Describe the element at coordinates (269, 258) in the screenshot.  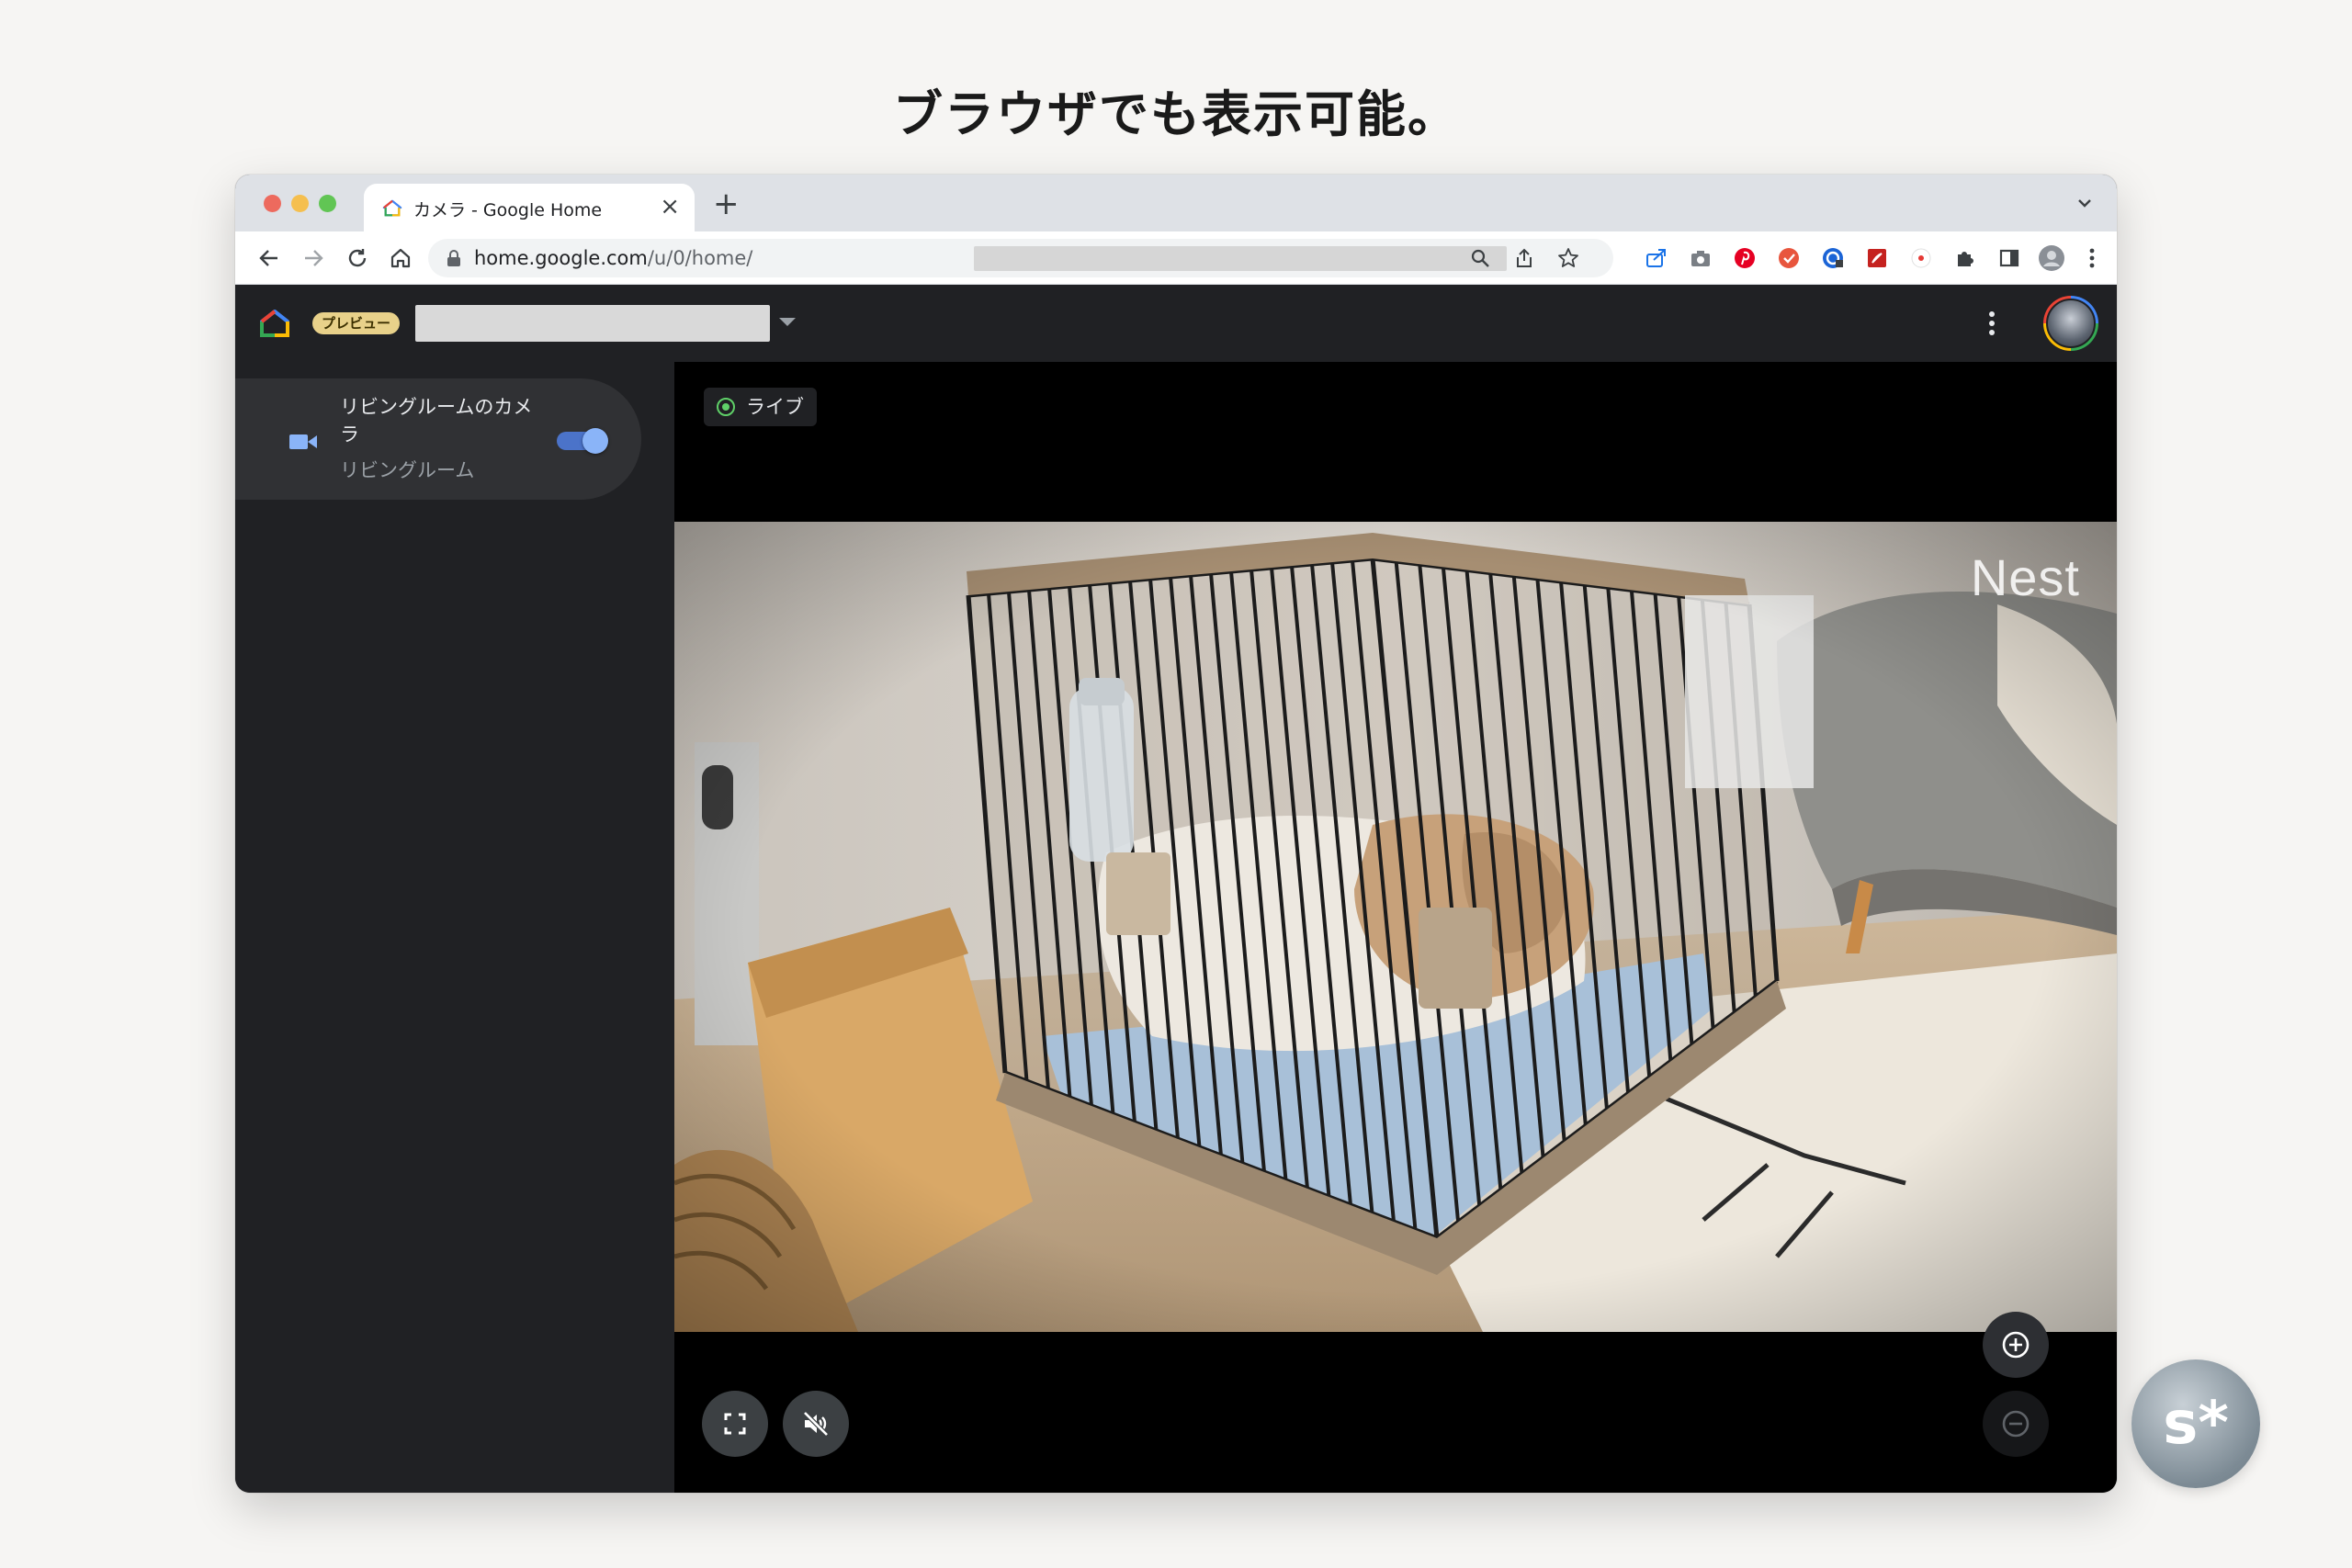
I see `back-icon` at that location.